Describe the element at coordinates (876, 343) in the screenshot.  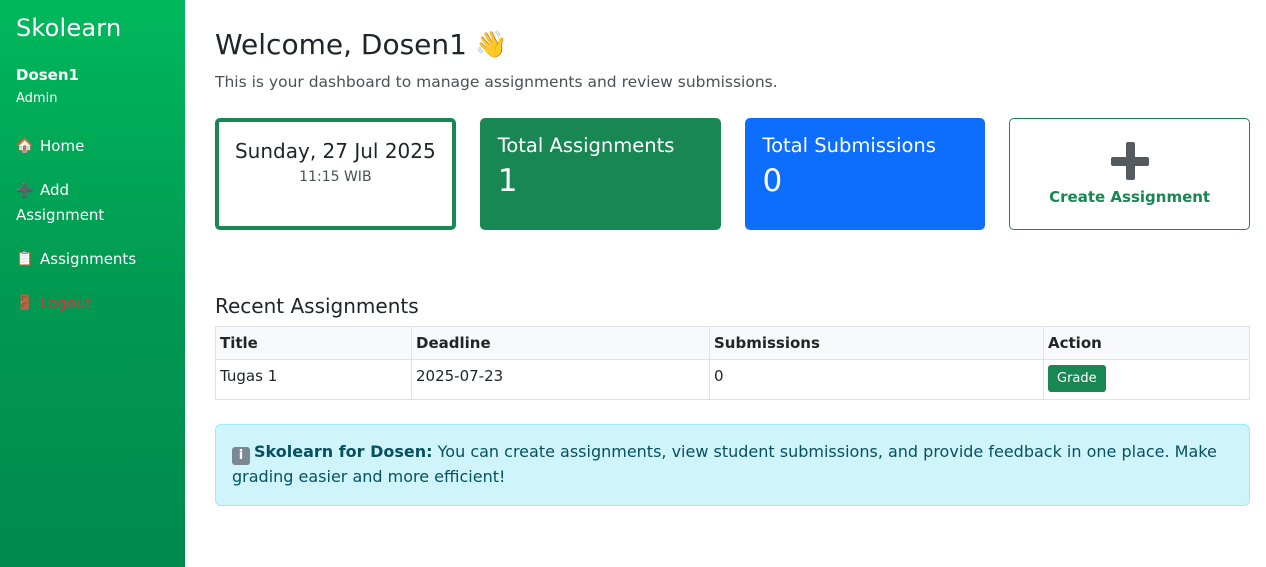
I see `column-header-submissions: Submissions` at that location.